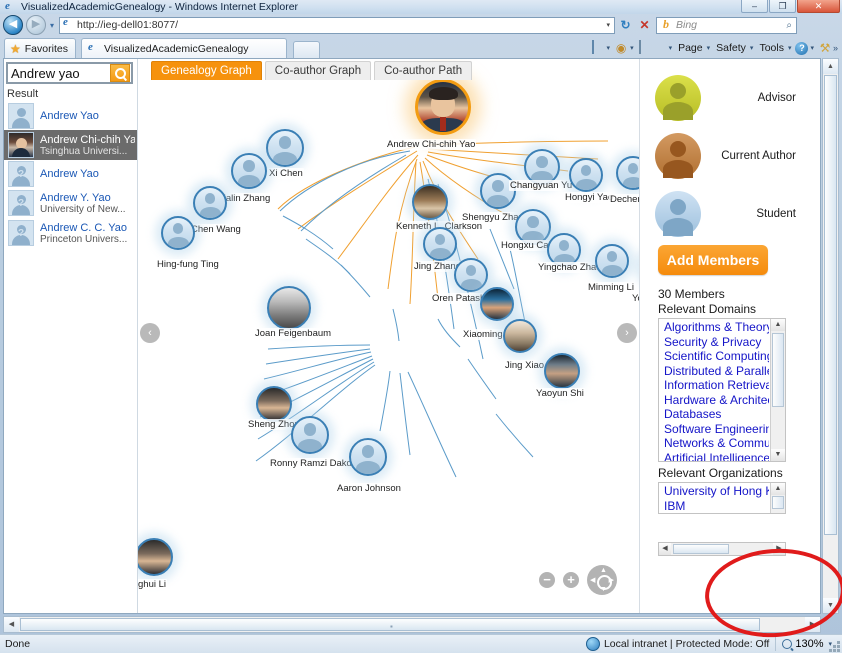 Image resolution: width=842 pixels, height=653 pixels. Describe the element at coordinates (715, 385) in the screenshot. I see `list-item: Information Retrieva` at that location.